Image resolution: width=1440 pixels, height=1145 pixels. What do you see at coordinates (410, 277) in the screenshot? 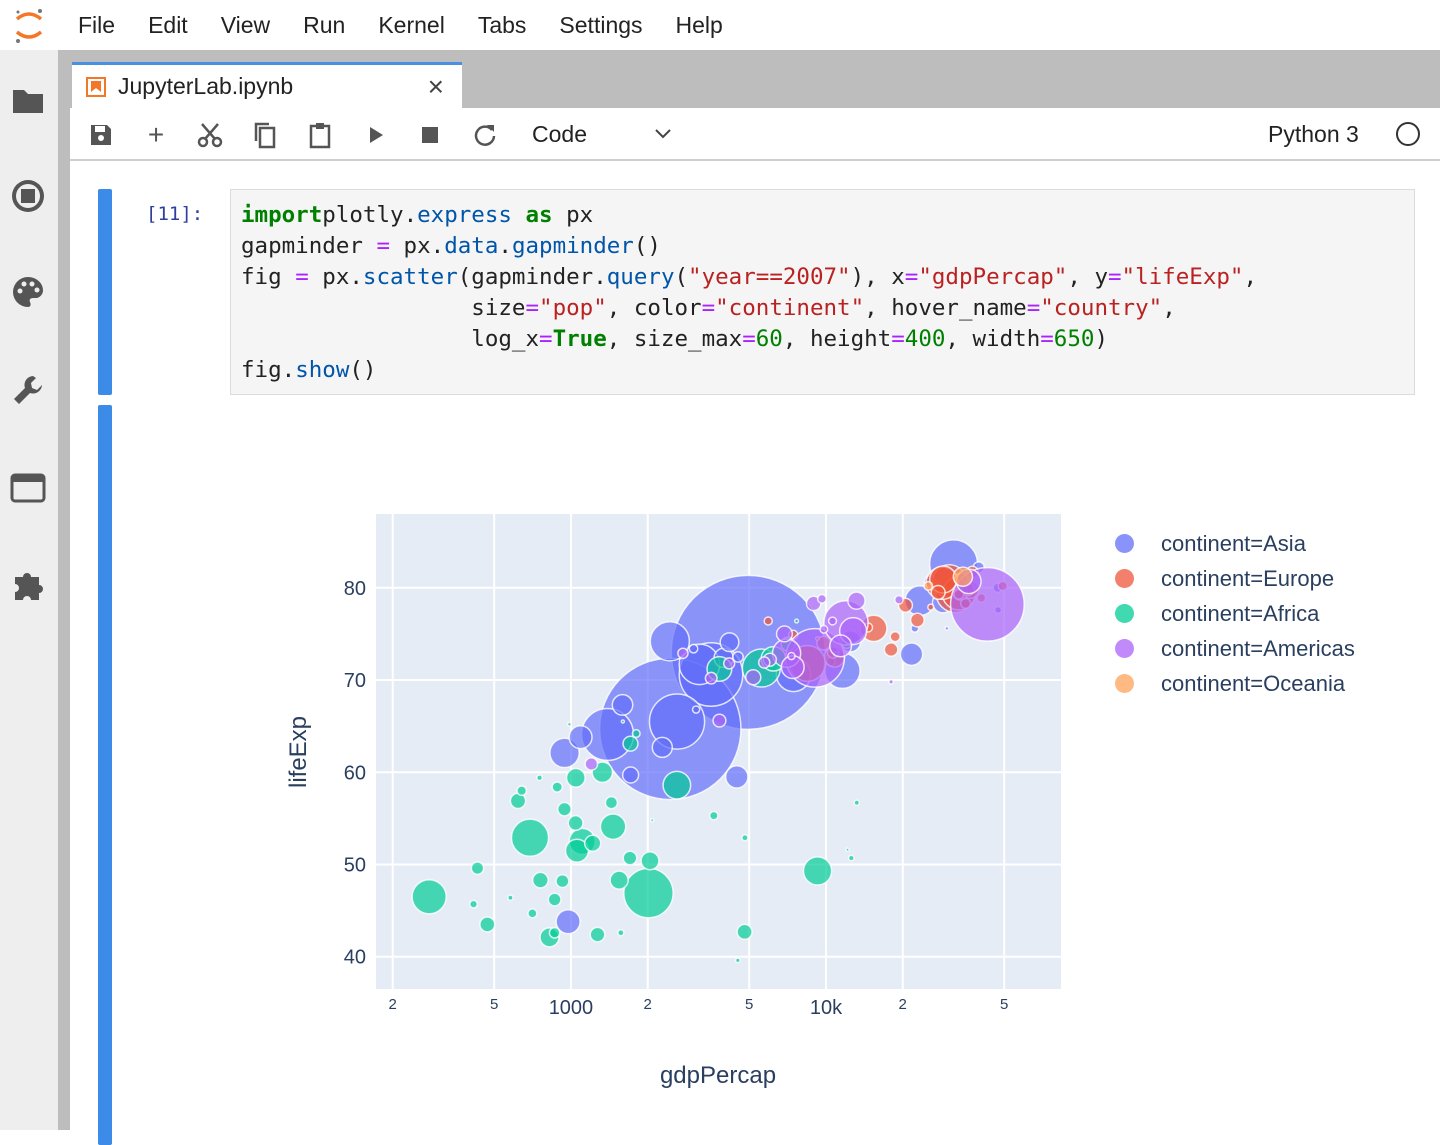
I see `code-token: scatter` at bounding box center [410, 277].